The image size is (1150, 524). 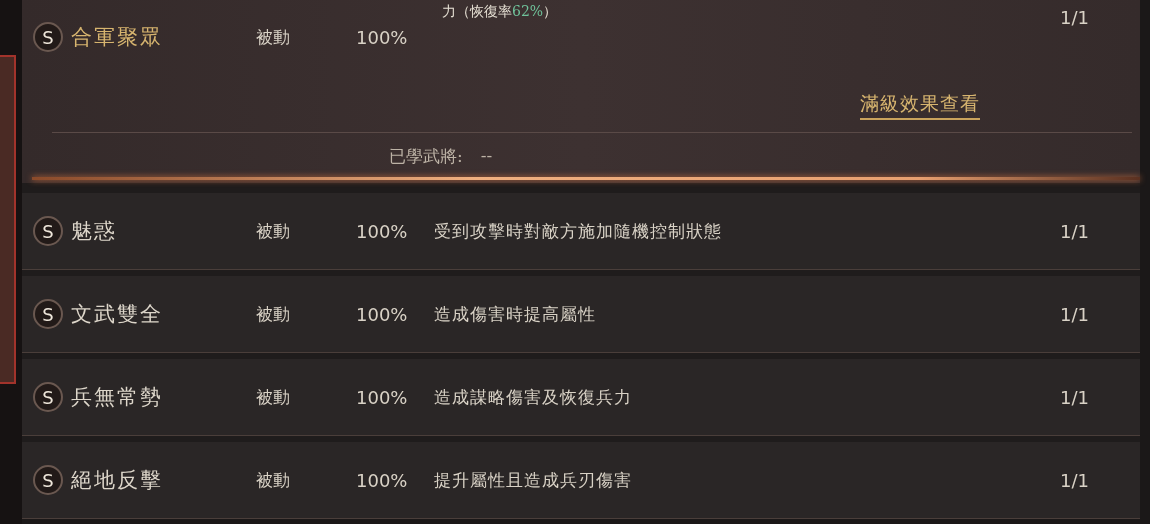 I want to click on skill-name: 兵無常勢, so click(x=117, y=397).